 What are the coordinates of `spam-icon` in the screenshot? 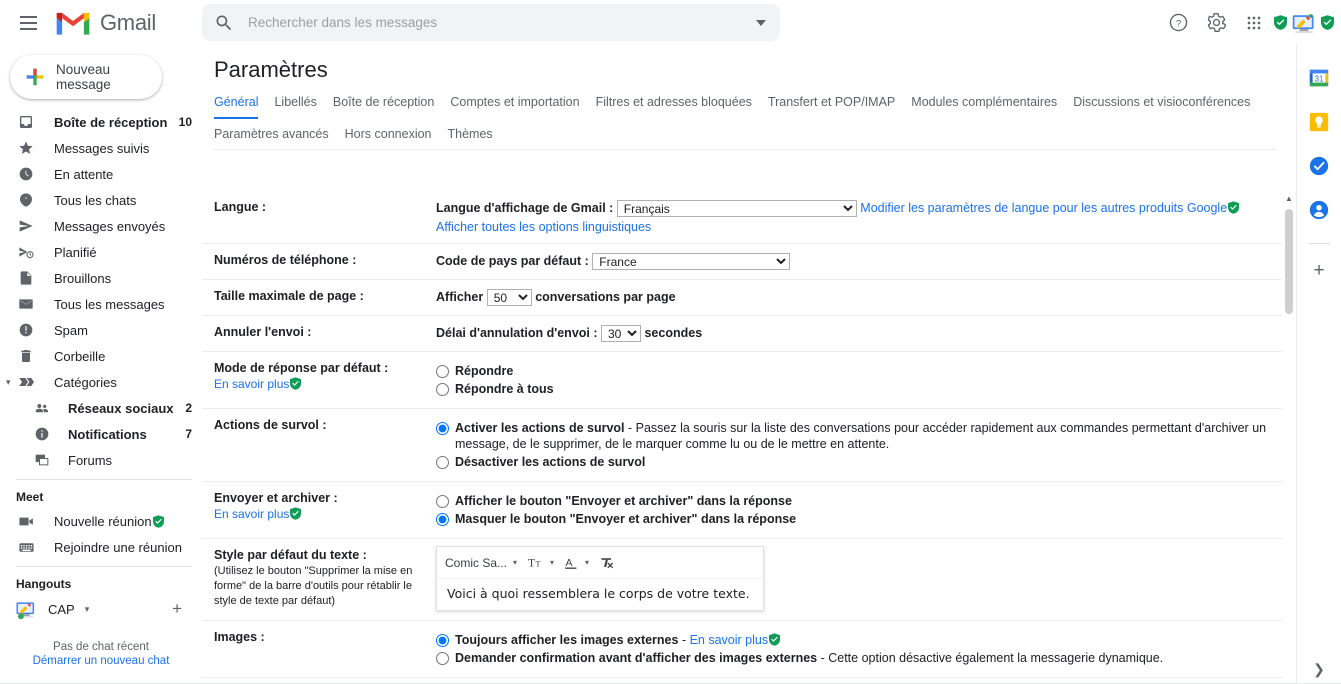 It's located at (26, 330).